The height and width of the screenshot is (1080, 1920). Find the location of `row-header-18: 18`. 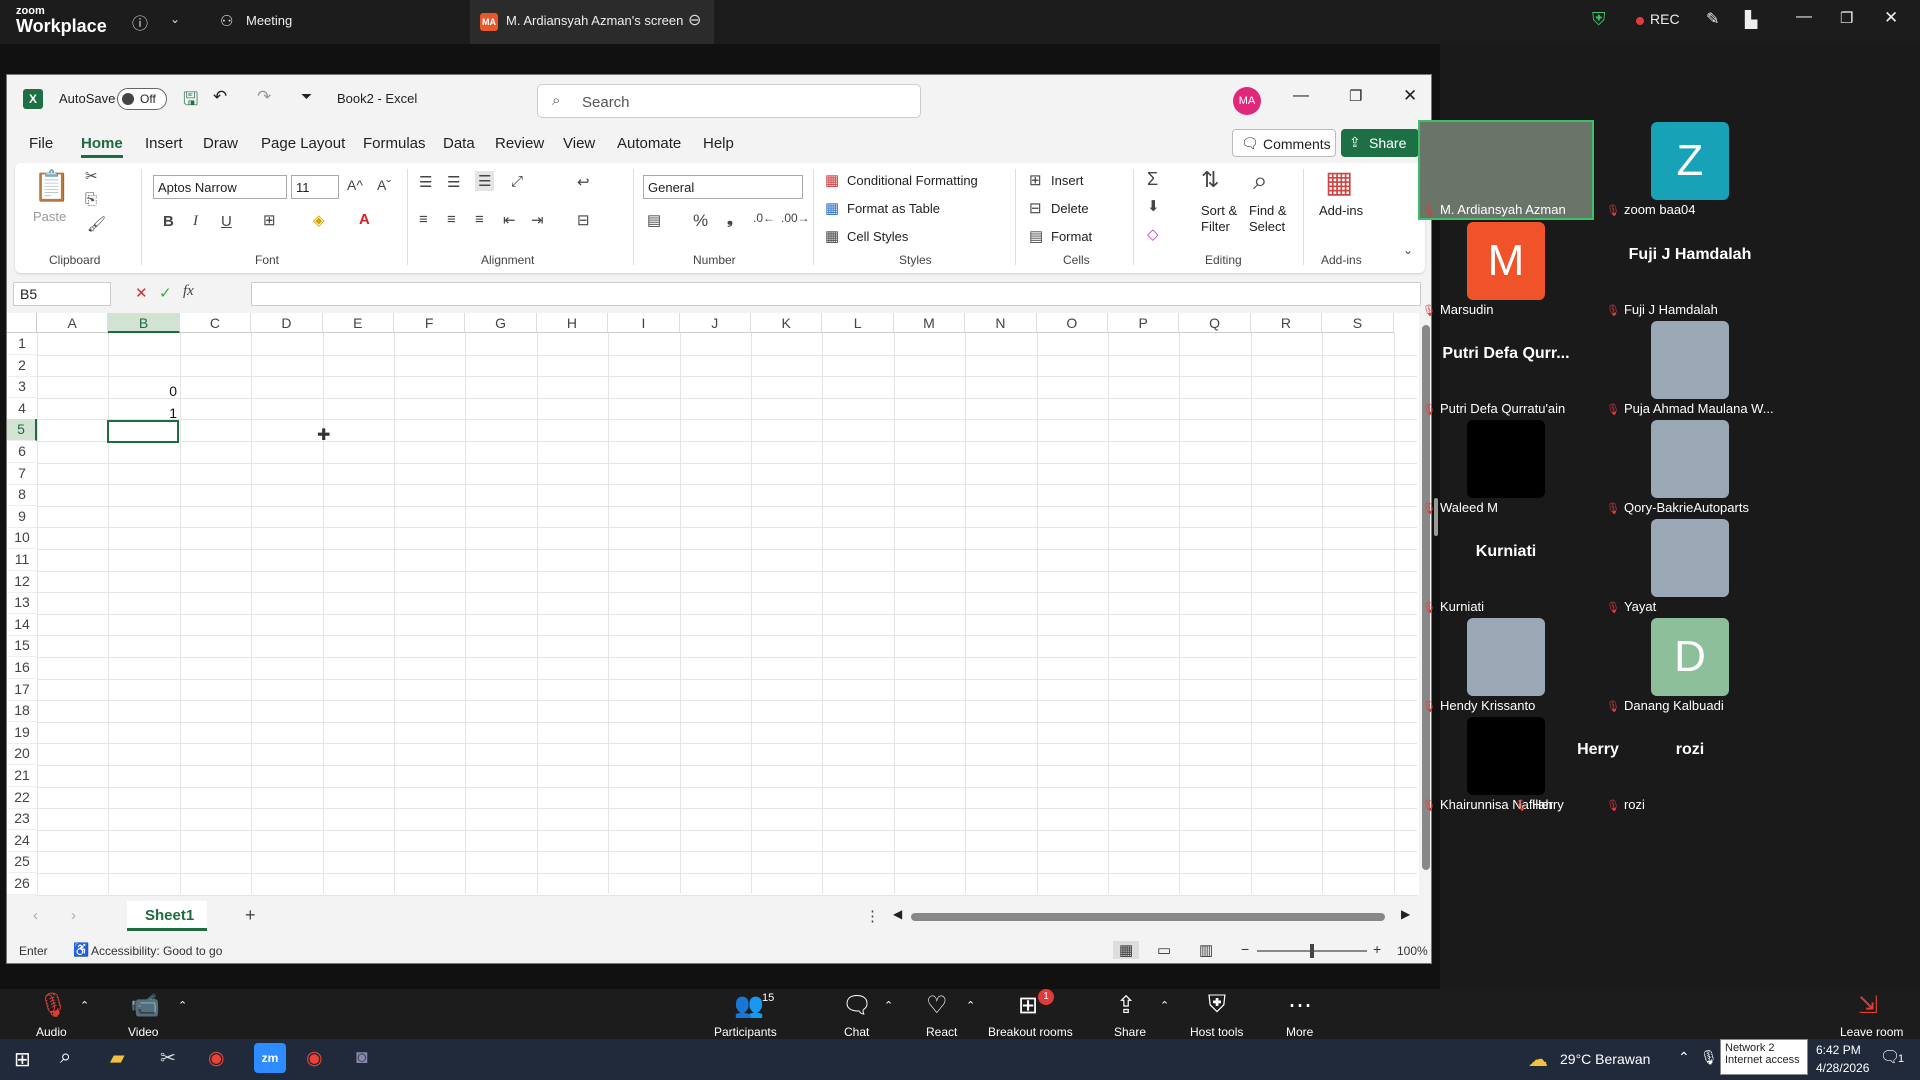

row-header-18: 18 is located at coordinates (22, 711).